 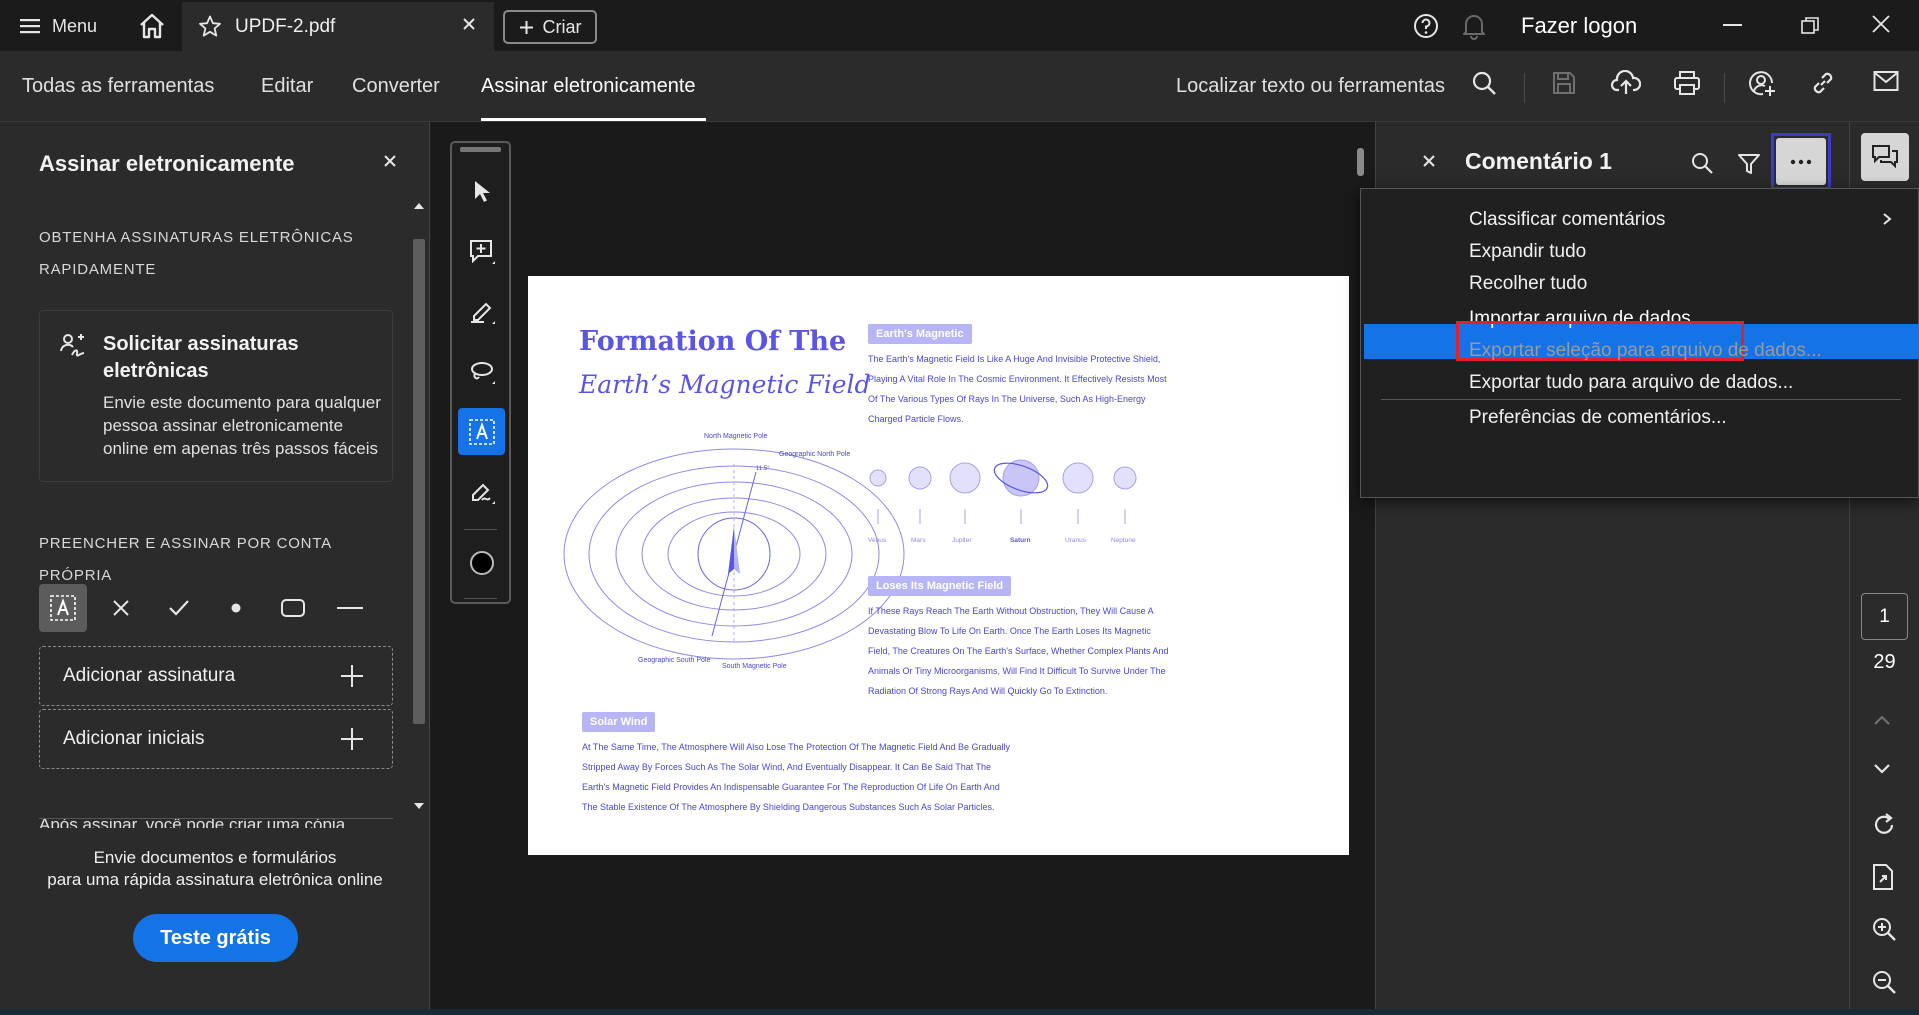 What do you see at coordinates (216, 739) in the screenshot?
I see `add-initials-button: Adicionar iniciais` at bounding box center [216, 739].